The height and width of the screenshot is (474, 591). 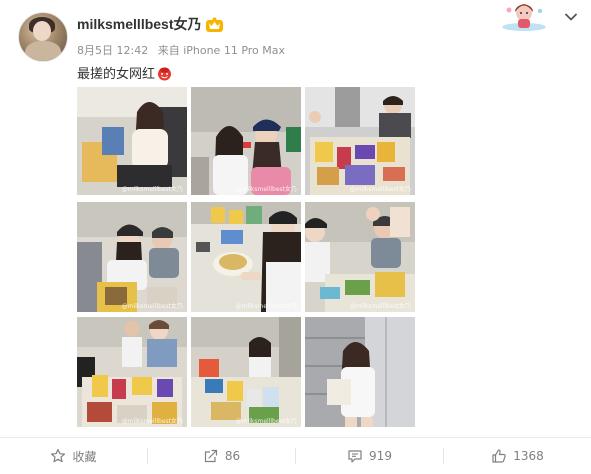 I want to click on favorite-button: 收藏, so click(x=73, y=456).